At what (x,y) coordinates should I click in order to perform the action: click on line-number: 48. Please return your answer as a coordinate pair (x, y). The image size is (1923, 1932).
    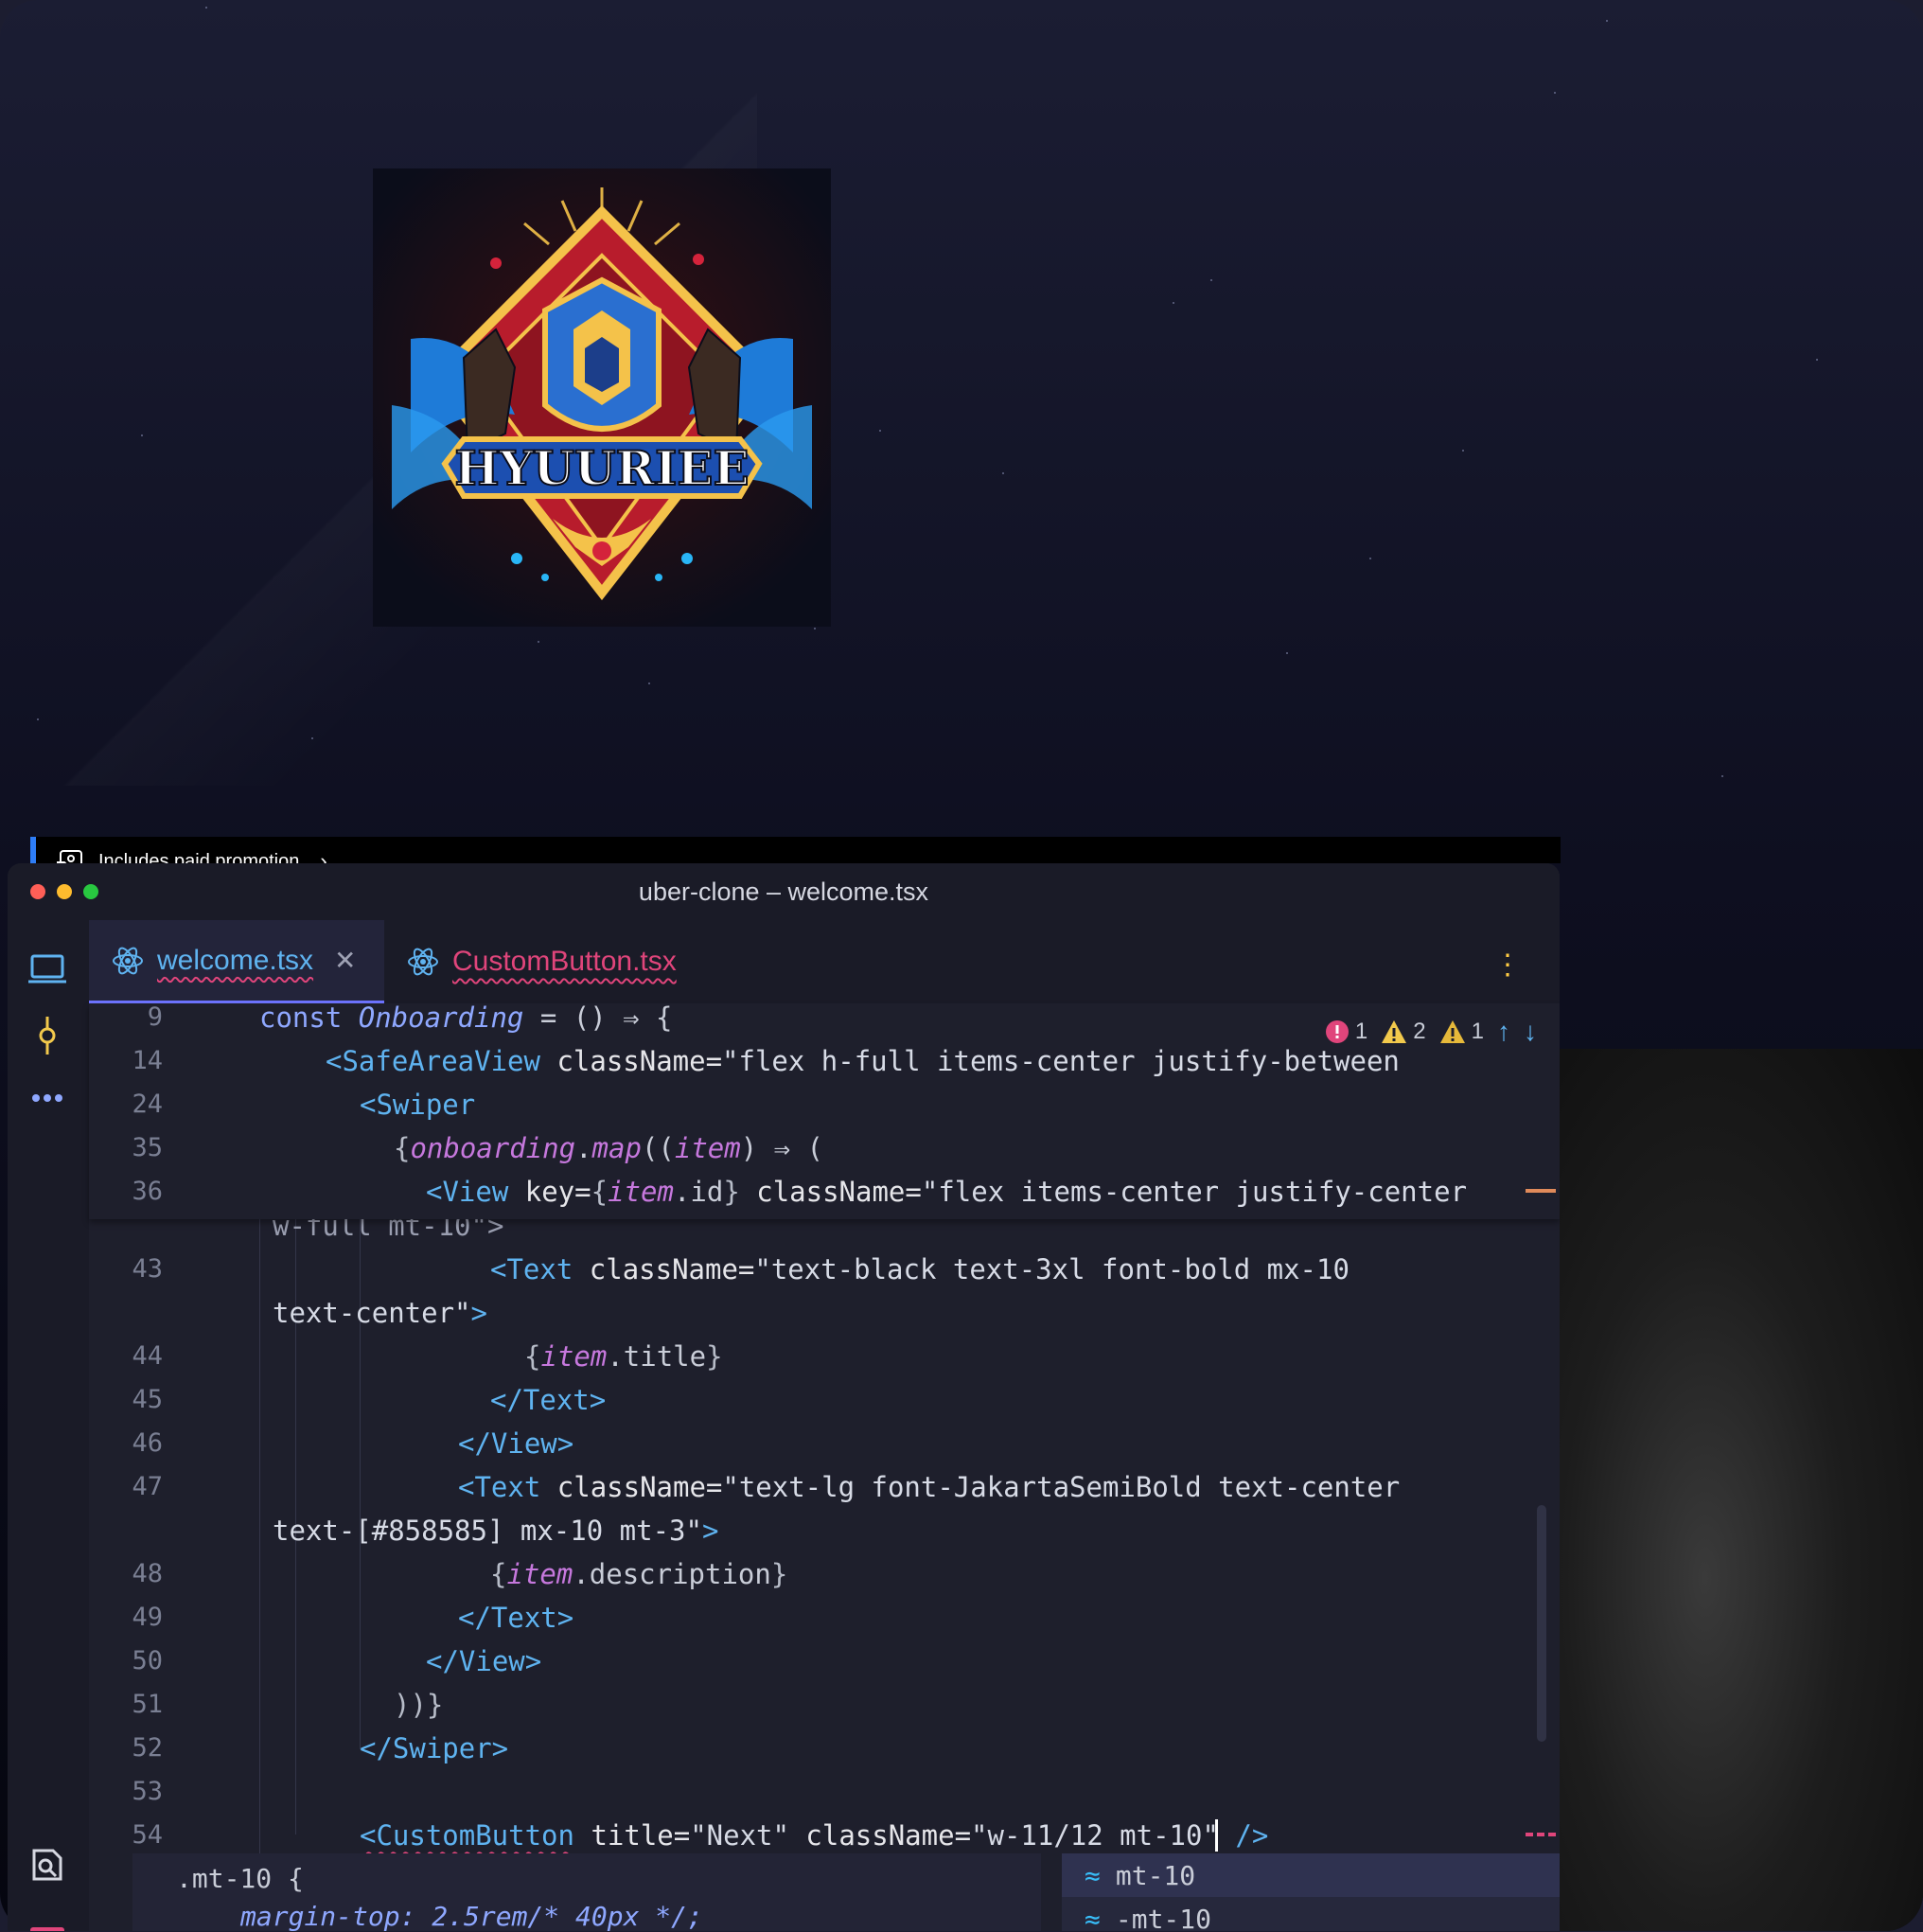
    Looking at the image, I should click on (147, 1573).